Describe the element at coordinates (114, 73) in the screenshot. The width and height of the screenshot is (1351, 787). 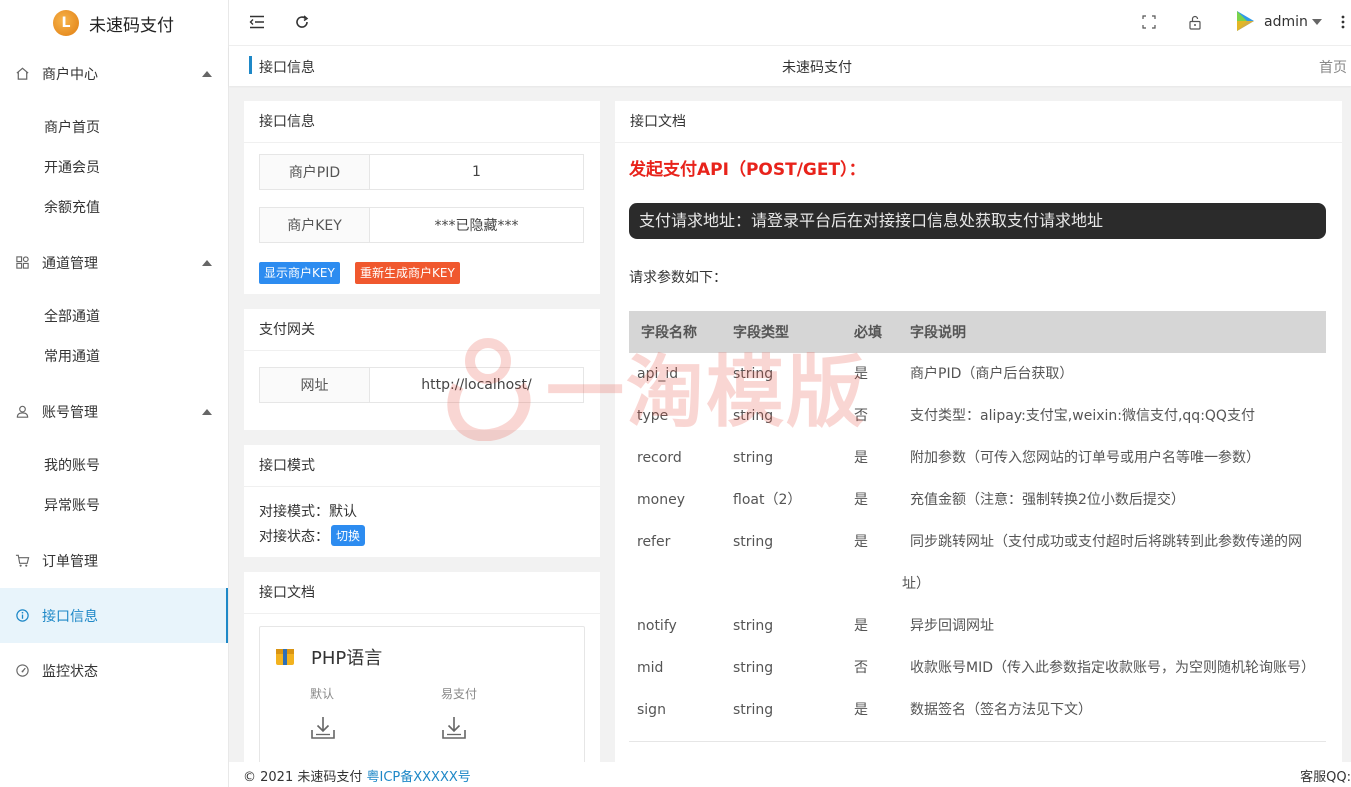
I see `nav-merchant-center: 商户中心` at that location.